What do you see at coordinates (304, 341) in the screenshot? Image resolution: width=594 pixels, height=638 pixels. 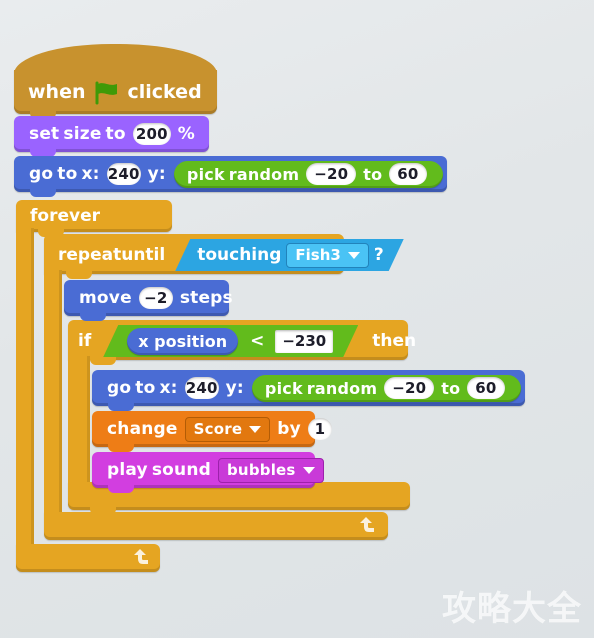 I see `less-than-right-input: −230` at bounding box center [304, 341].